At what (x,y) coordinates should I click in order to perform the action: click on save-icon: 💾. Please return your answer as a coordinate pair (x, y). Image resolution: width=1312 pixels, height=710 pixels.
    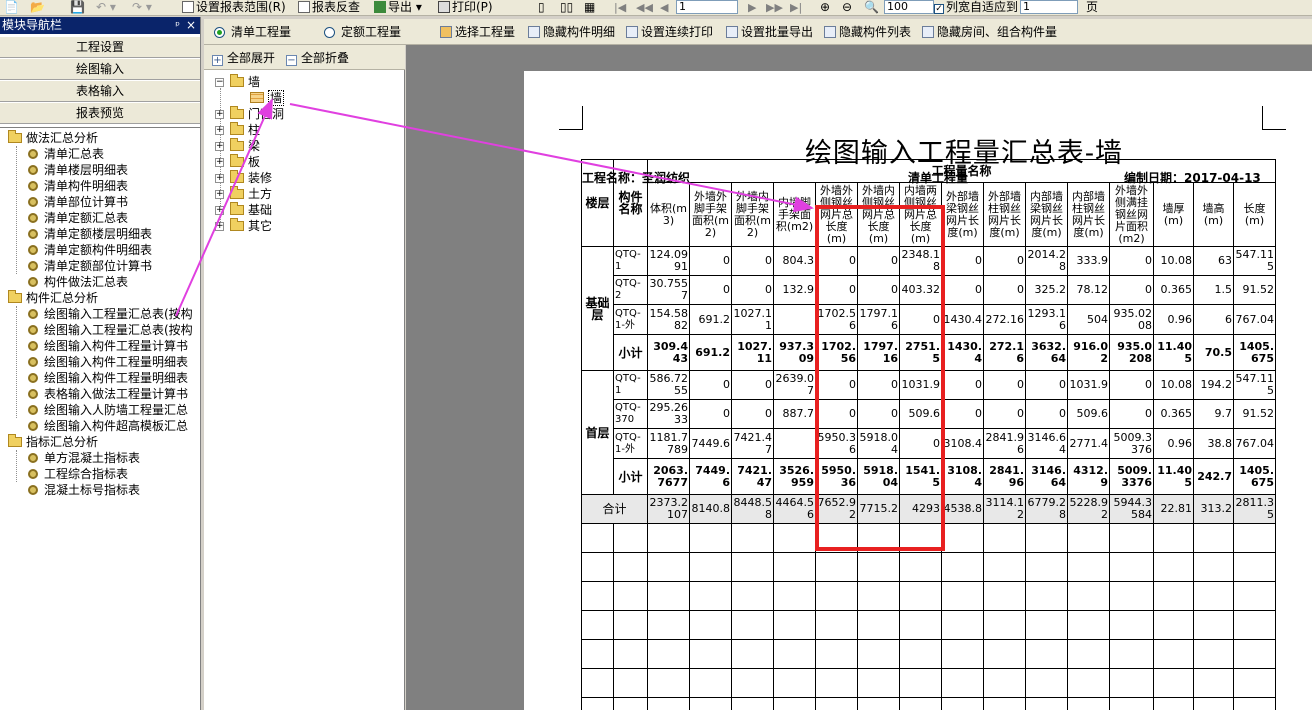
    Looking at the image, I should click on (77, 7).